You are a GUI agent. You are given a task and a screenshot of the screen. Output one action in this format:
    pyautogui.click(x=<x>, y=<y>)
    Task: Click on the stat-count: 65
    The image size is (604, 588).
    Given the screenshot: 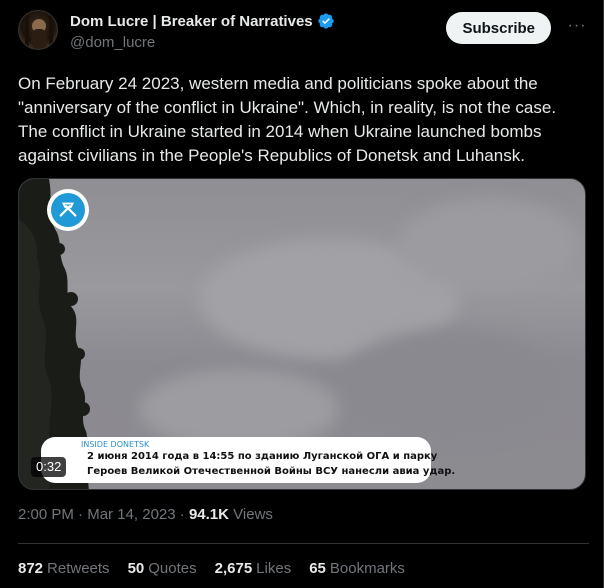 What is the action you would take?
    pyautogui.click(x=317, y=568)
    